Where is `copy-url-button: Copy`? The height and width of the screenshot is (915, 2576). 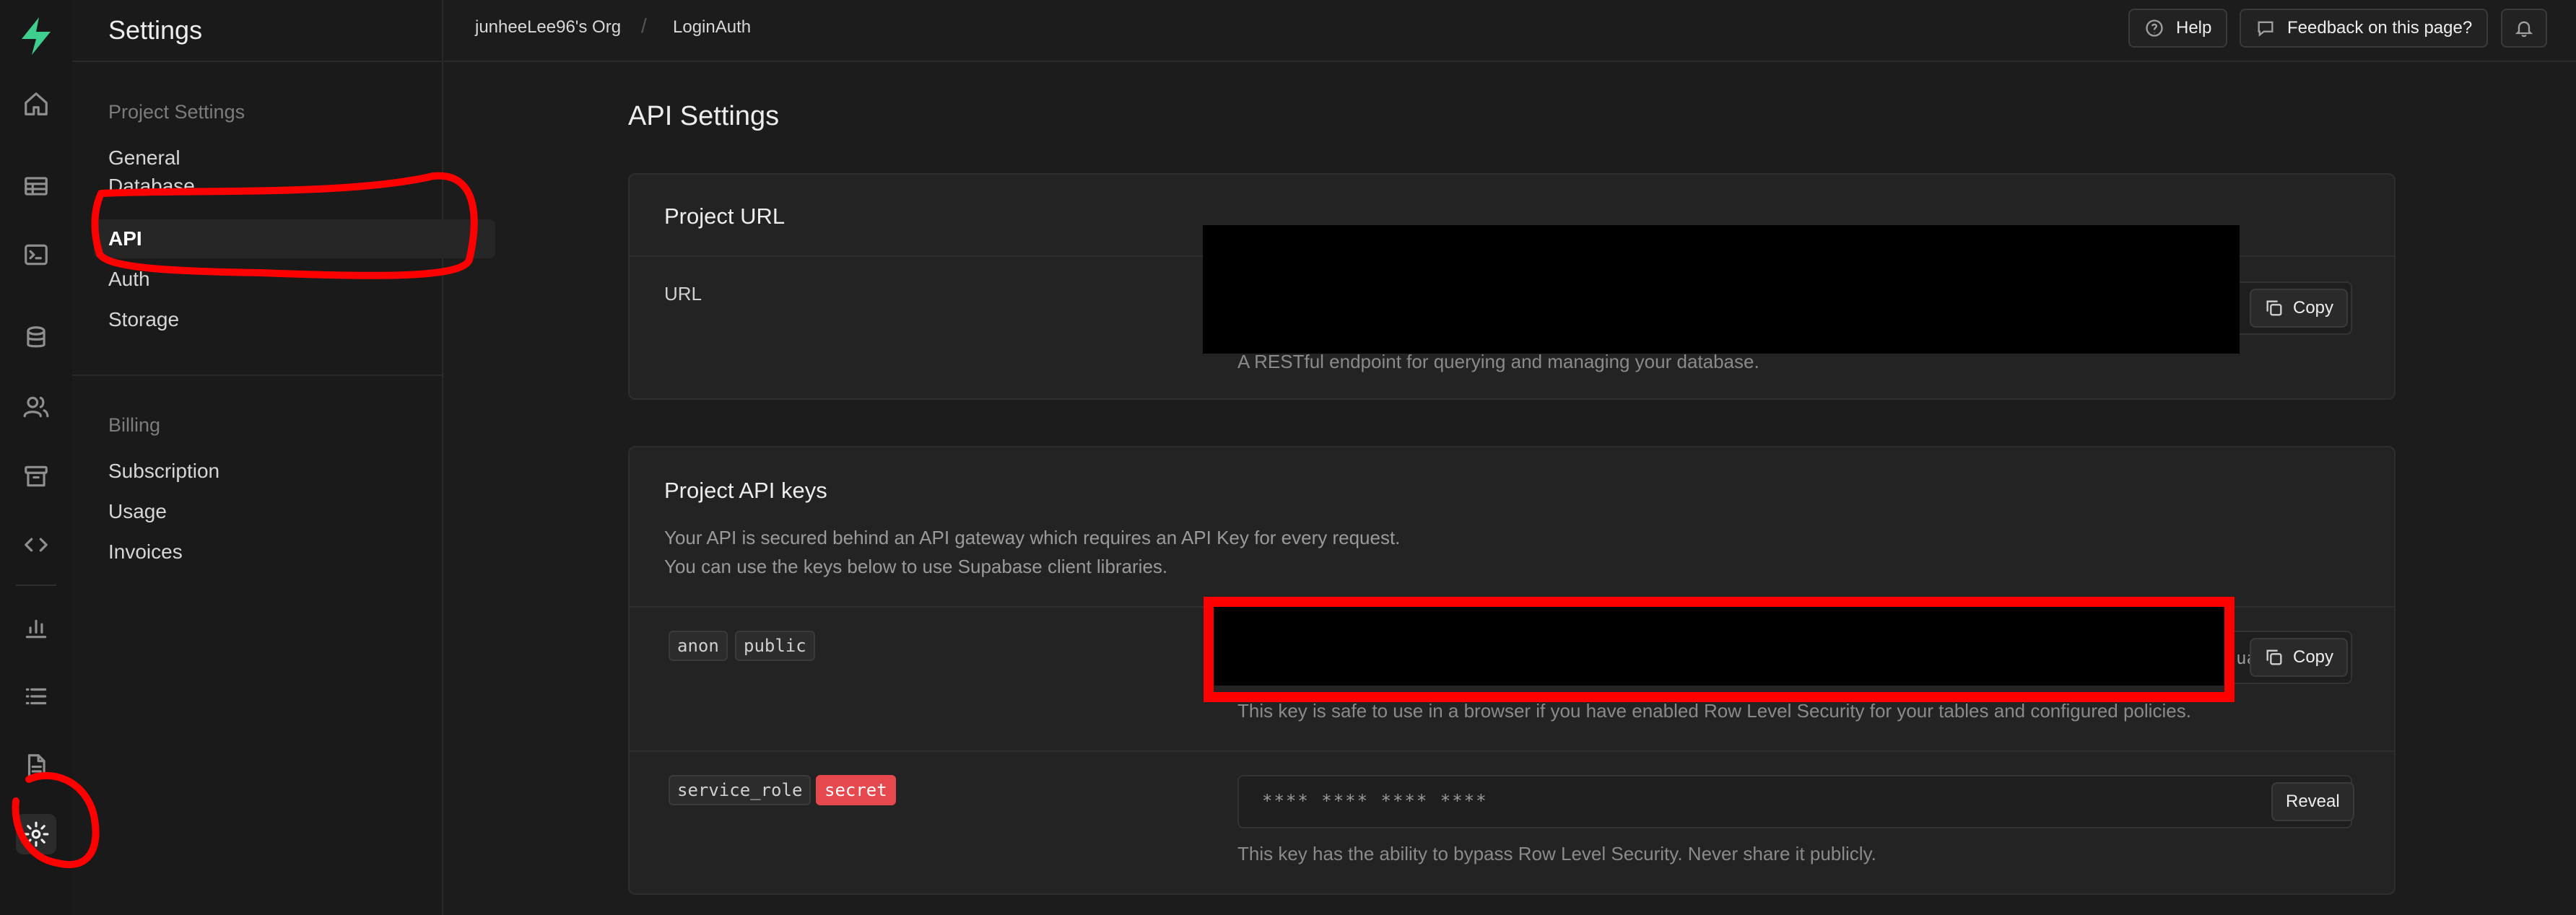 copy-url-button: Copy is located at coordinates (2299, 308).